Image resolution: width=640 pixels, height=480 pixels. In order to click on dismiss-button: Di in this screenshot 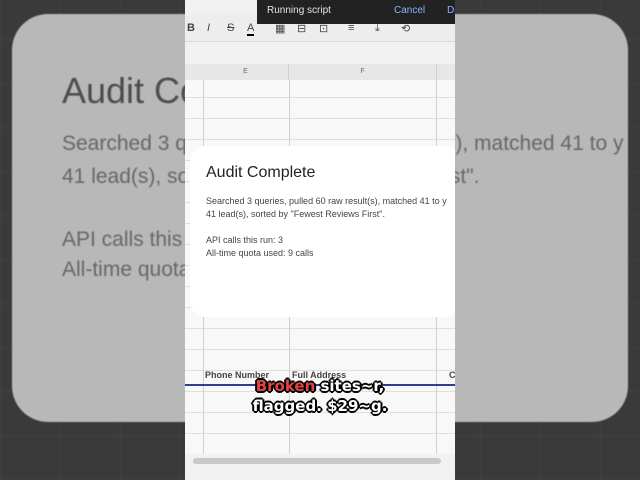, I will do `click(451, 10)`.